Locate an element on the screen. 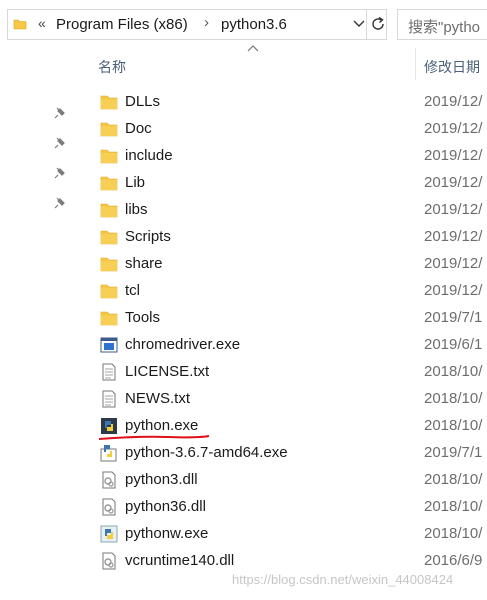 Image resolution: width=487 pixels, height=600 pixels. file-name: Lib is located at coordinates (135, 182).